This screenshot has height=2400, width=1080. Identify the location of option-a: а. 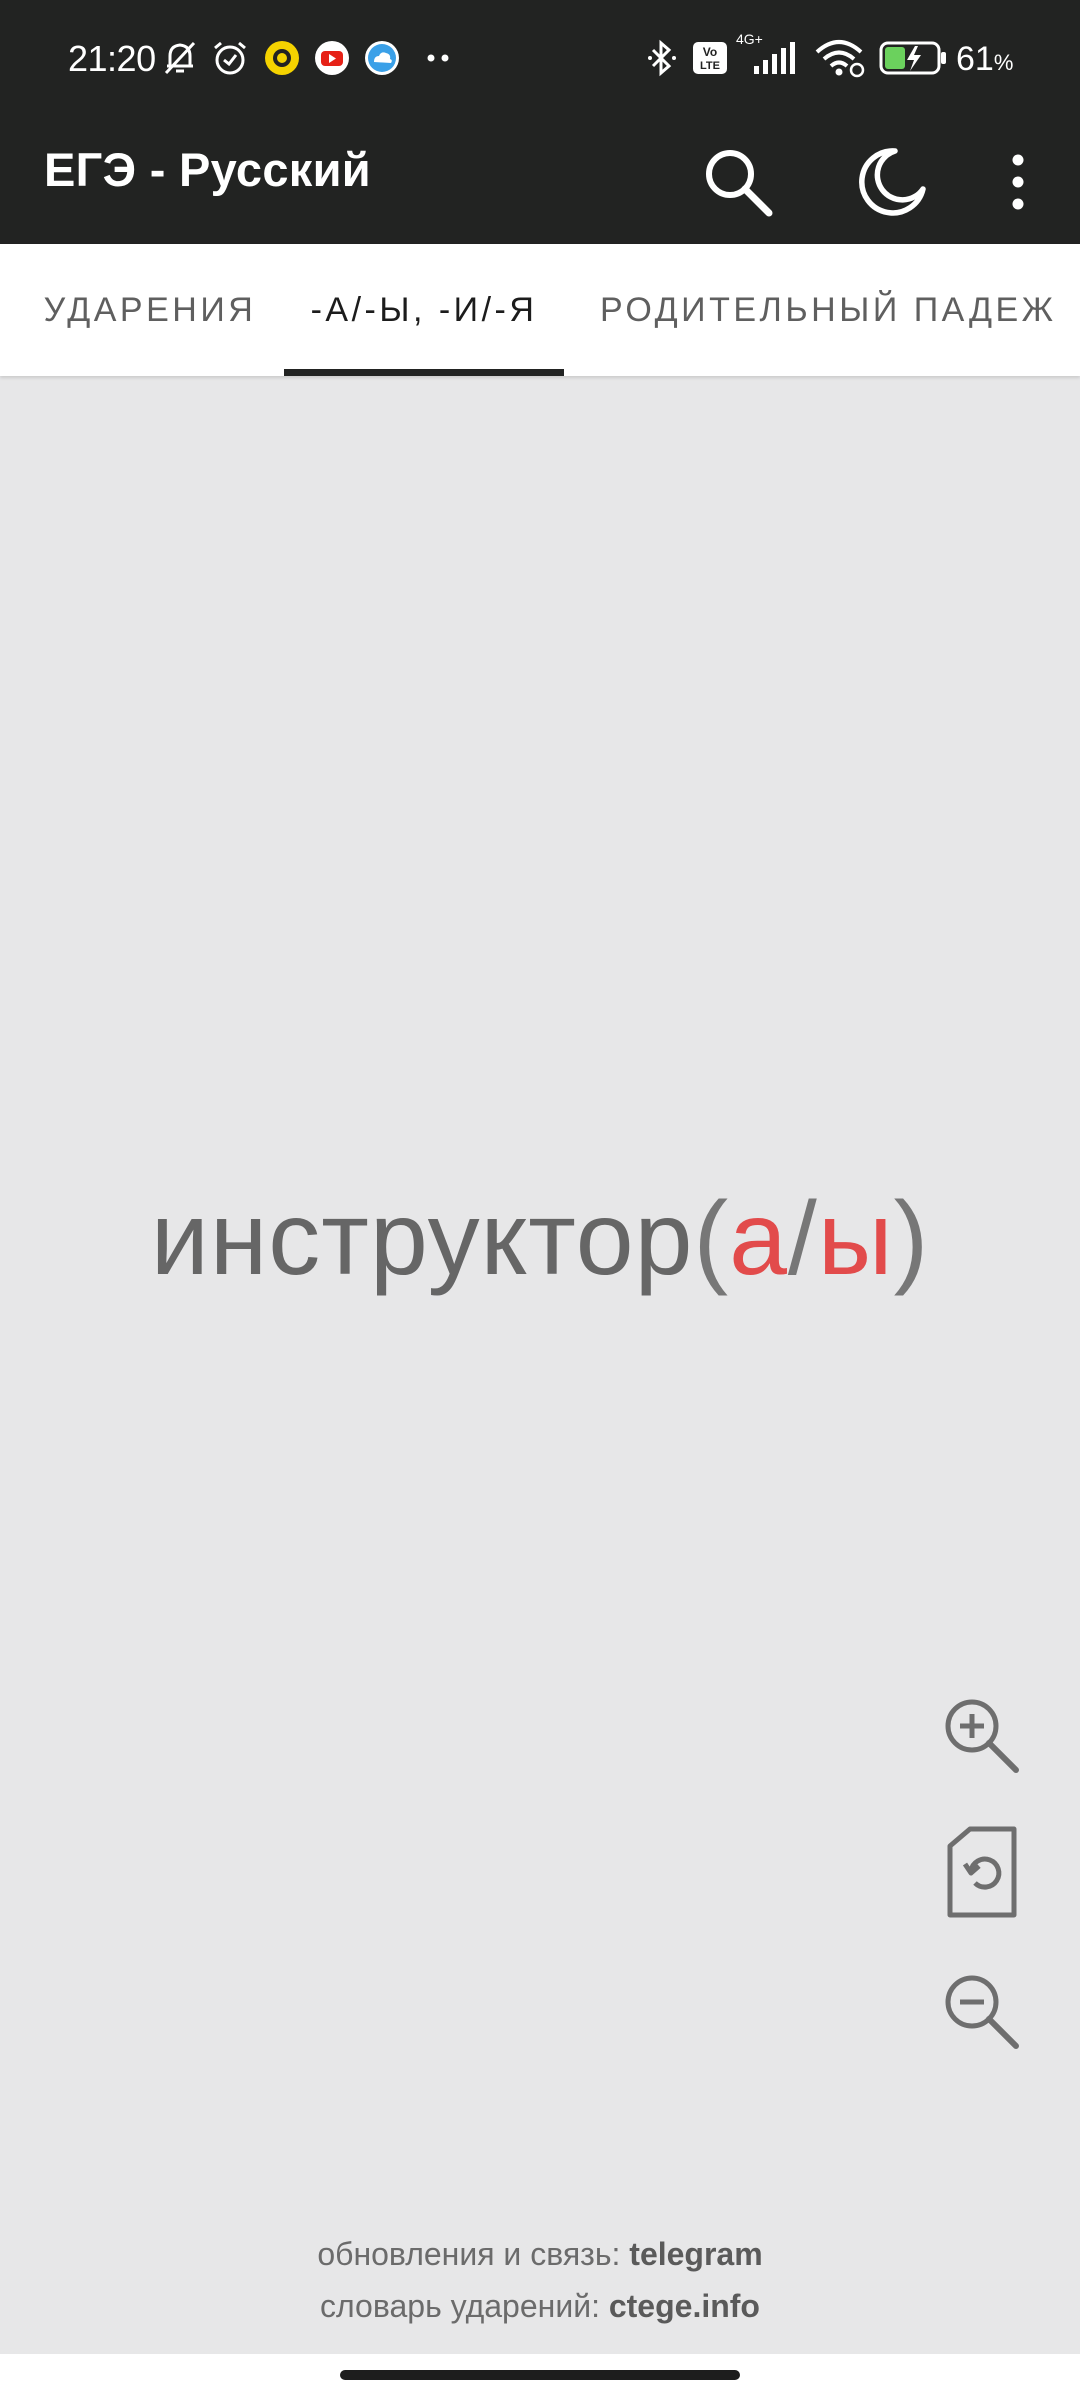
(758, 1239).